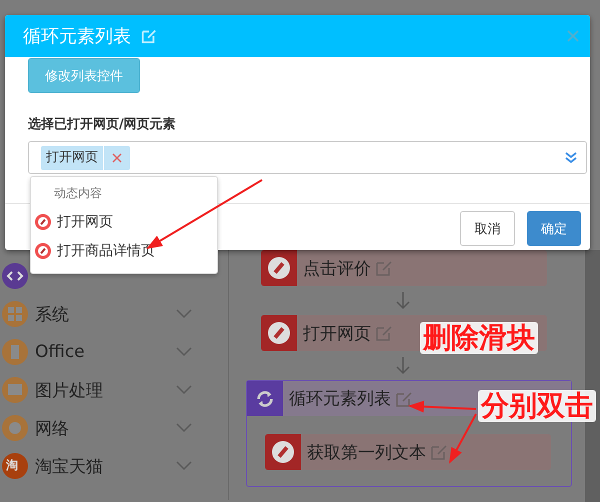  I want to click on shop-category-icon, so click(15, 466).